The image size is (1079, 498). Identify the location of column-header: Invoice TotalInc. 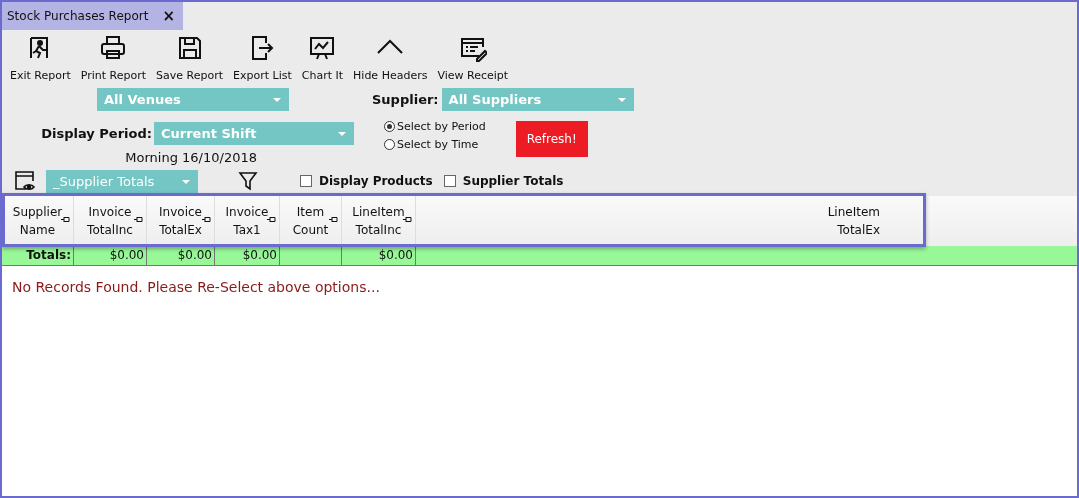
(110, 221).